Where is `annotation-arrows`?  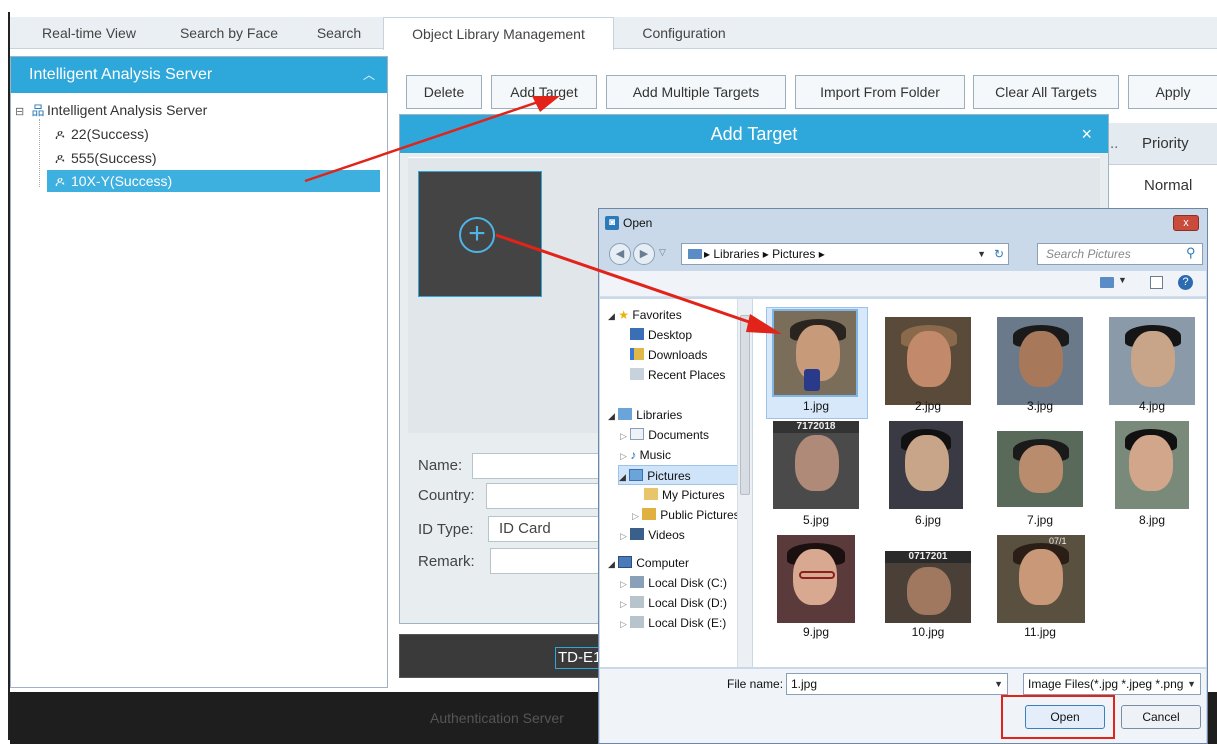 annotation-arrows is located at coordinates (543, 215).